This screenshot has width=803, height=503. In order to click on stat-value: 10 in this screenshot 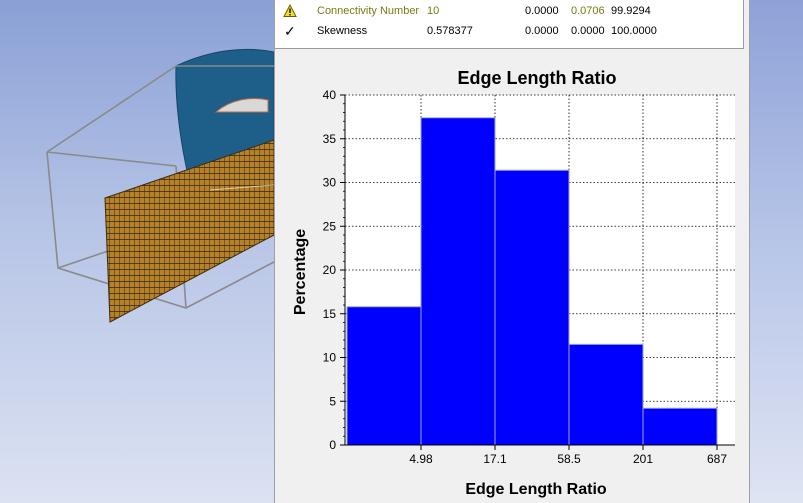, I will do `click(433, 11)`.